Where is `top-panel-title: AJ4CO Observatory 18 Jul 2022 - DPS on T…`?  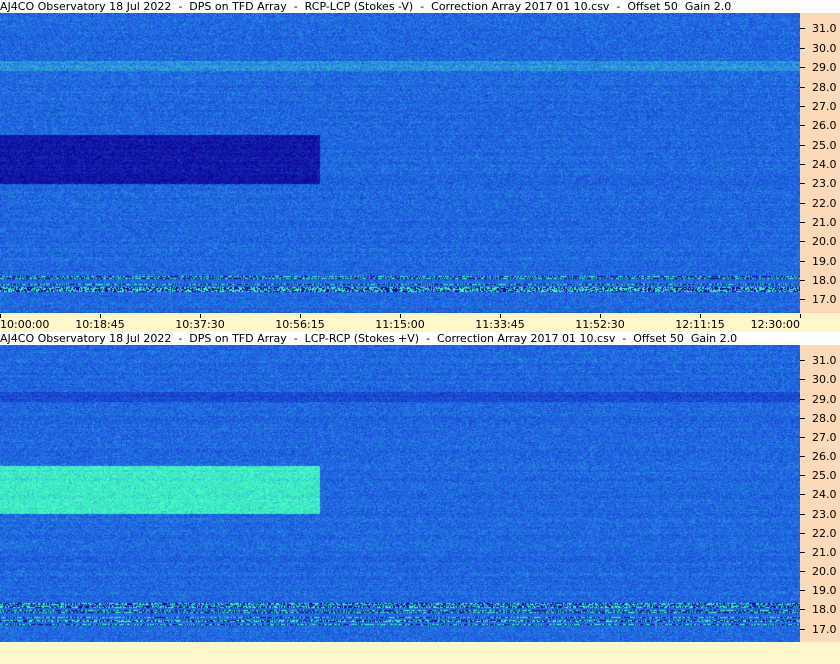 top-panel-title: AJ4CO Observatory 18 Jul 2022 - DPS on T… is located at coordinates (420, 6).